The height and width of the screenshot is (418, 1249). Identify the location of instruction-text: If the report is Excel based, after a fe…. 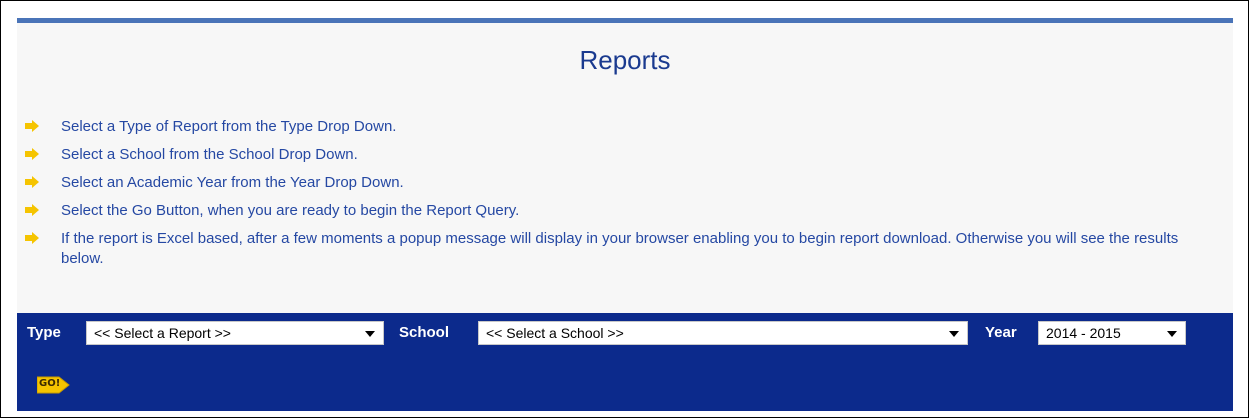
(620, 248).